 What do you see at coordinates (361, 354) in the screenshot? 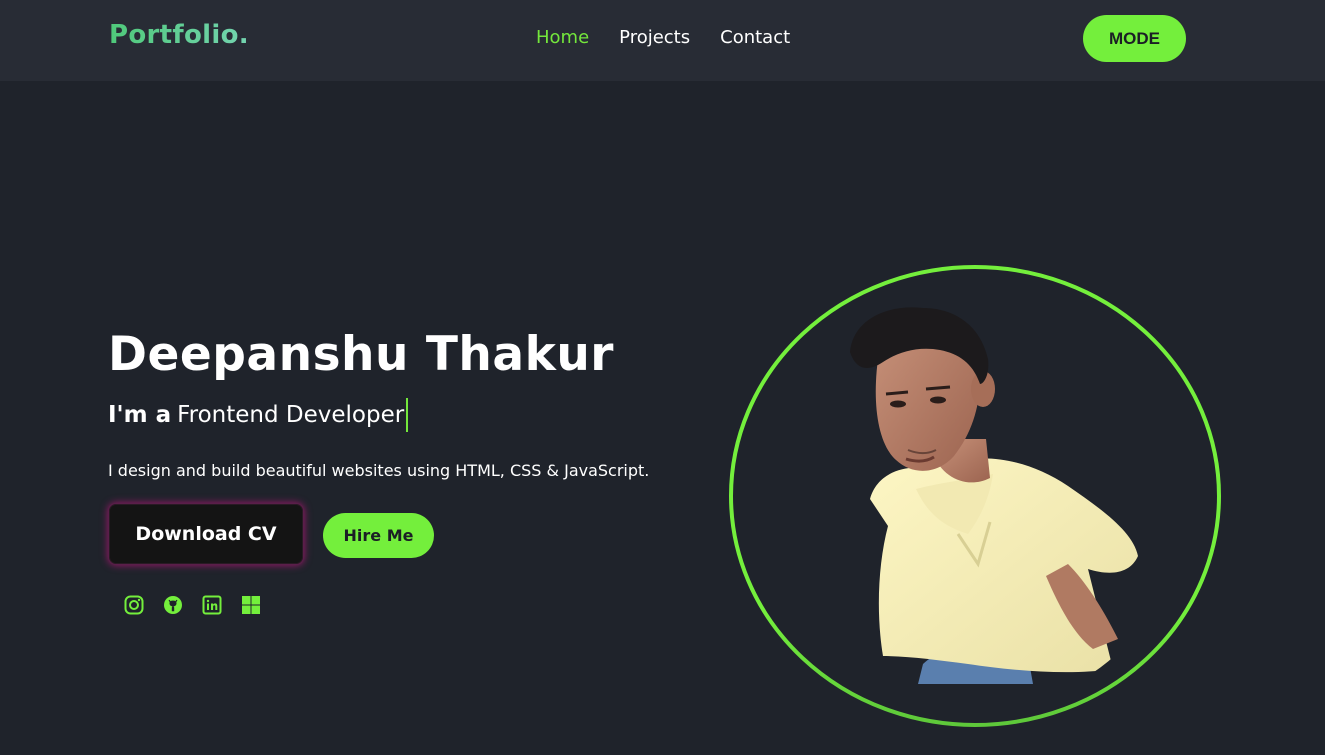
I see `hero-name: Deepanshu Thakur` at bounding box center [361, 354].